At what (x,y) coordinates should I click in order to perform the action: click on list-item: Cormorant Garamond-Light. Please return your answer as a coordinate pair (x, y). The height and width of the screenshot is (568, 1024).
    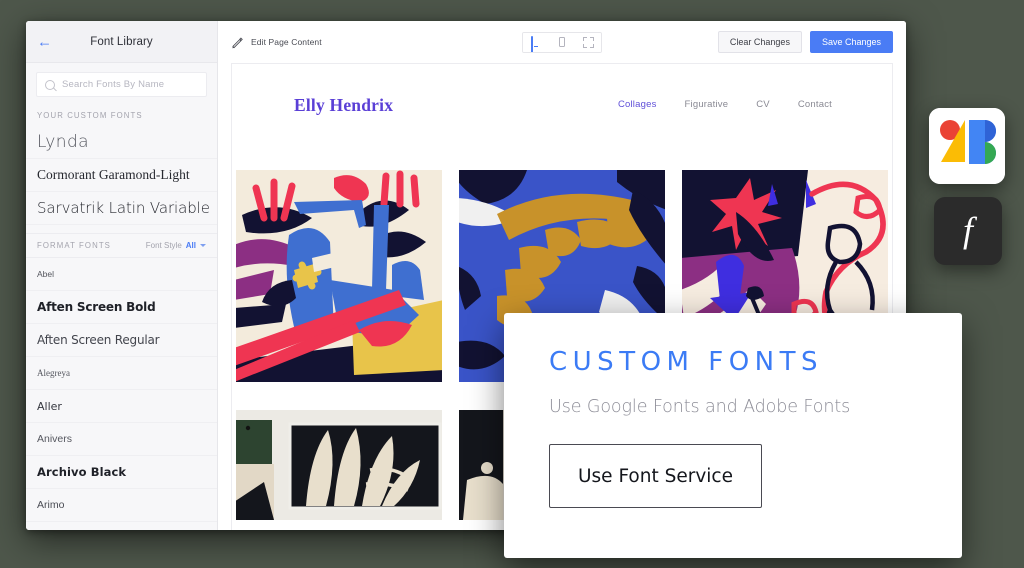
    Looking at the image, I should click on (121, 175).